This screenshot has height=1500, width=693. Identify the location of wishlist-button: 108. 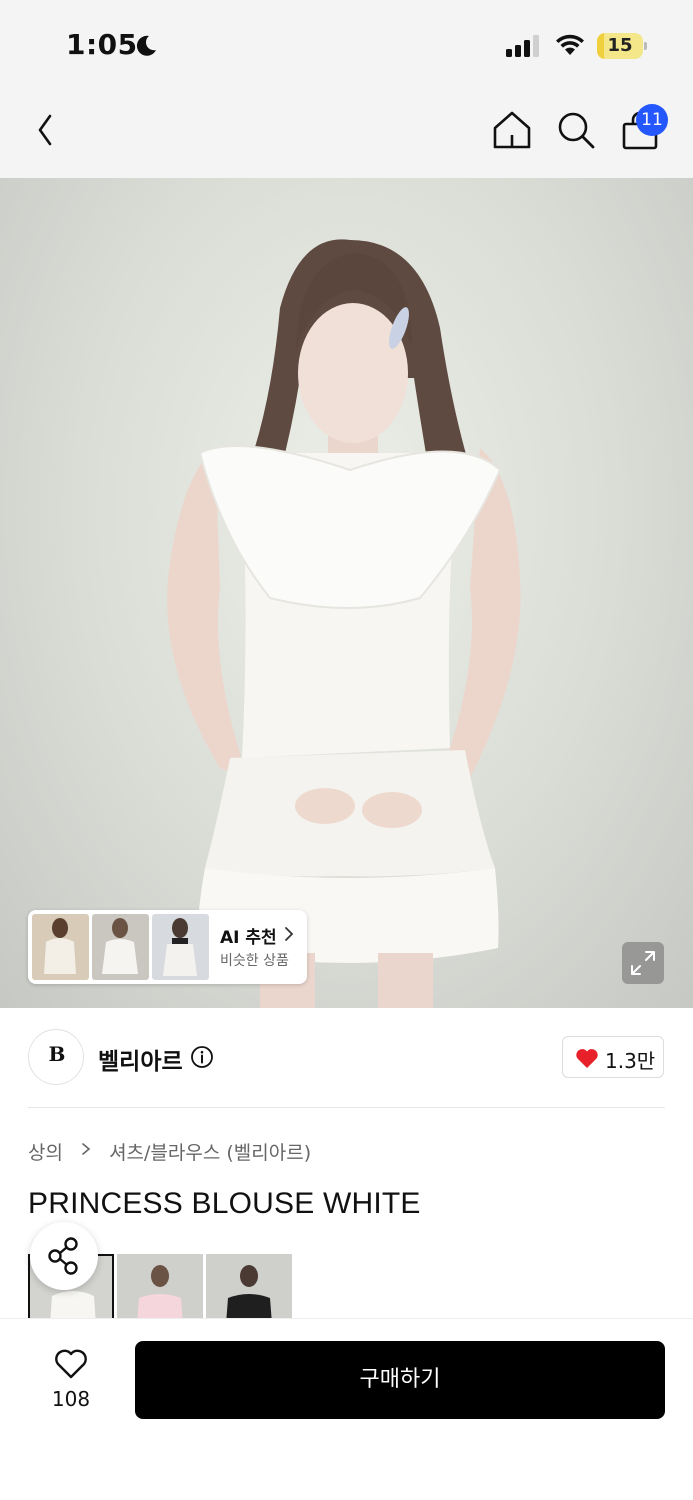
(71, 1378).